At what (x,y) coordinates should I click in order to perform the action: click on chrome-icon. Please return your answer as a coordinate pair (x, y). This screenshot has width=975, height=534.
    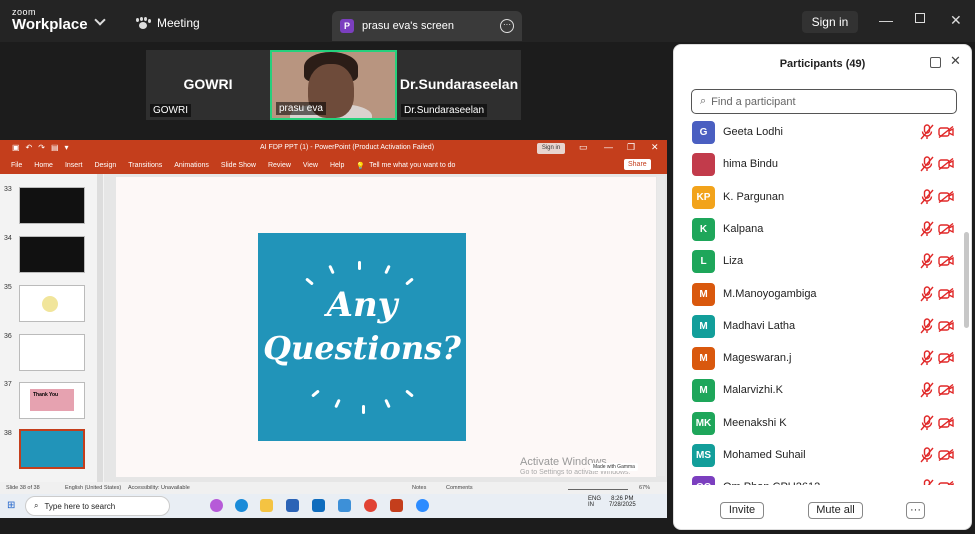
    Looking at the image, I should click on (370, 505).